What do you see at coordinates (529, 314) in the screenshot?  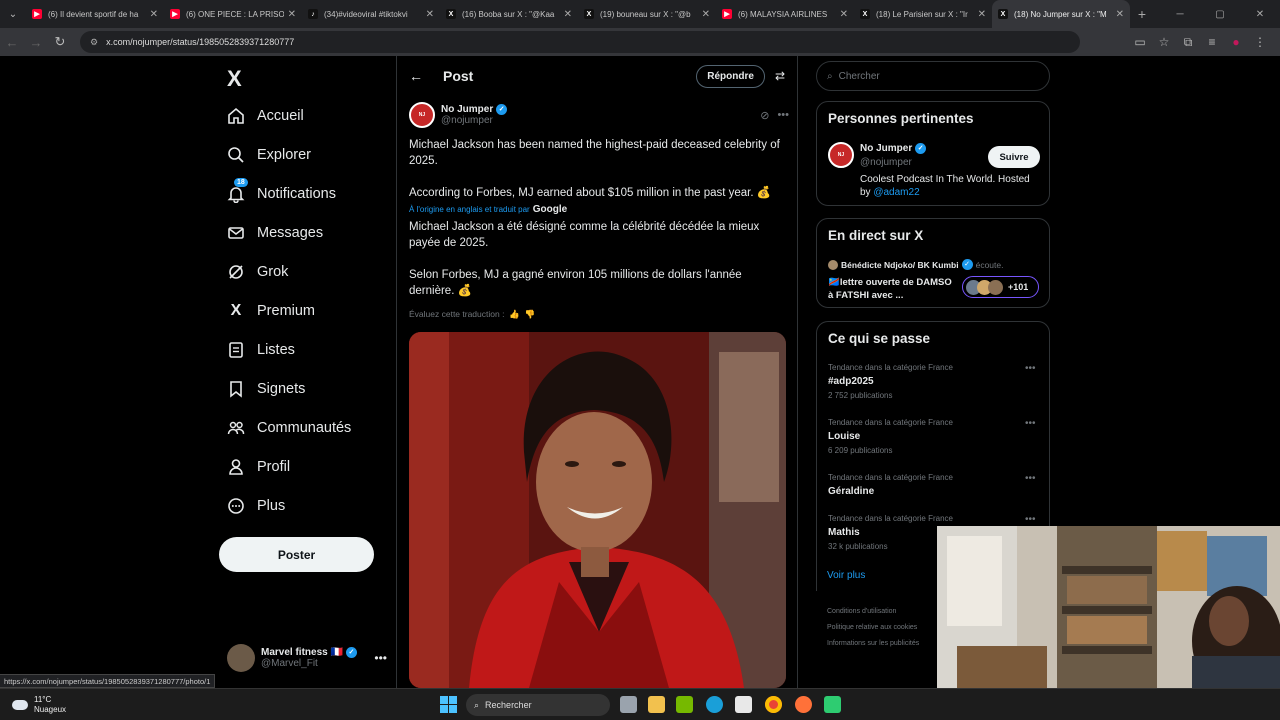 I see `thumbs-down-icon: 👎` at bounding box center [529, 314].